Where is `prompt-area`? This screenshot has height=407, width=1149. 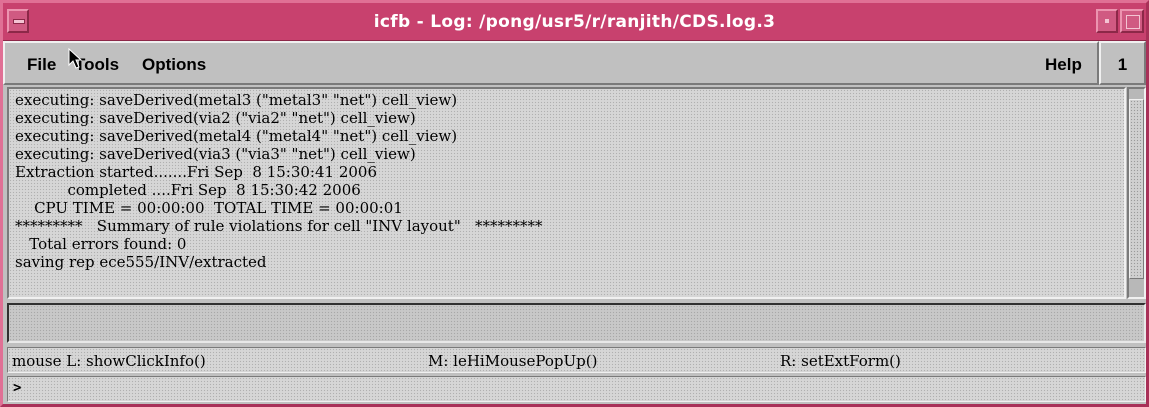
prompt-area is located at coordinates (576, 323).